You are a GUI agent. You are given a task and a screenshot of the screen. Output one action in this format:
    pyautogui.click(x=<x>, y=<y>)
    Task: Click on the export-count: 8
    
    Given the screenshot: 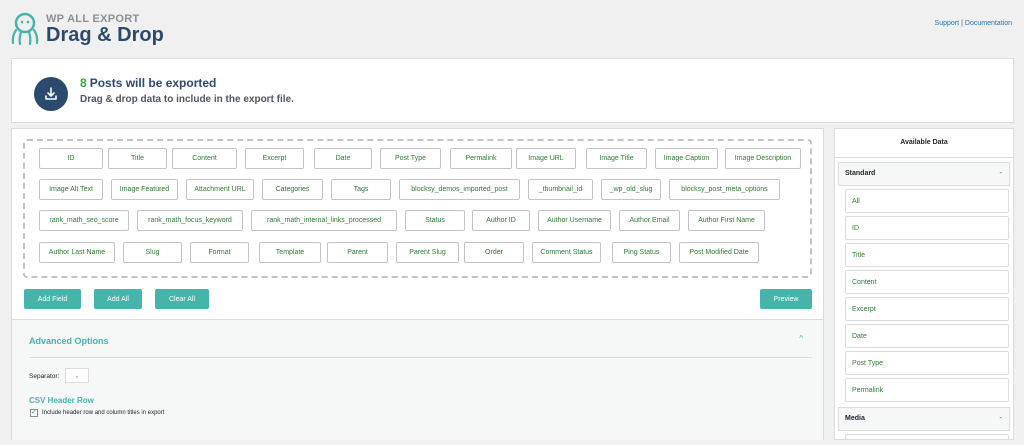 What is the action you would take?
    pyautogui.click(x=83, y=83)
    